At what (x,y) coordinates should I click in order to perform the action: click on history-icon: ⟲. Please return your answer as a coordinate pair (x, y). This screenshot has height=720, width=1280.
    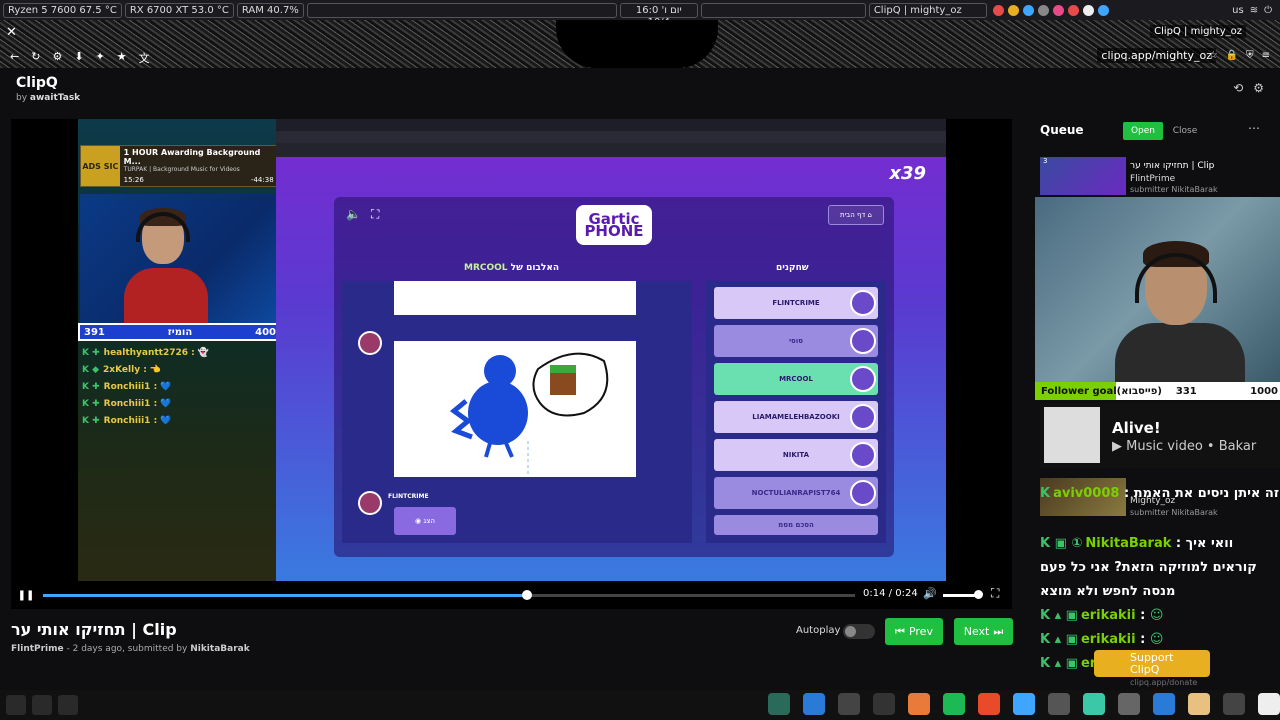
    Looking at the image, I should click on (1238, 88).